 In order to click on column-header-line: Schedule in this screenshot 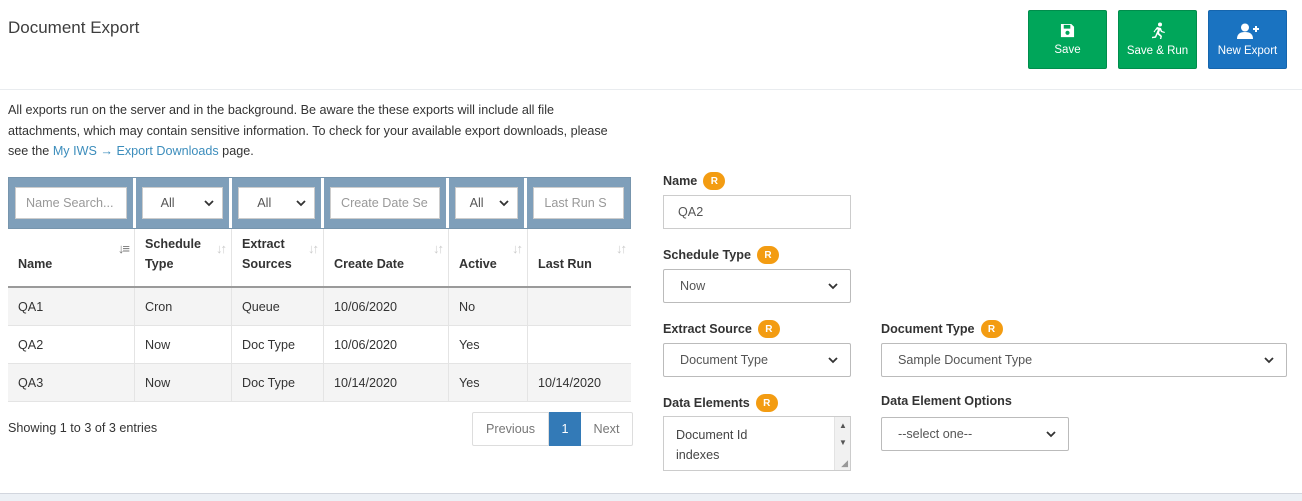, I will do `click(173, 244)`.